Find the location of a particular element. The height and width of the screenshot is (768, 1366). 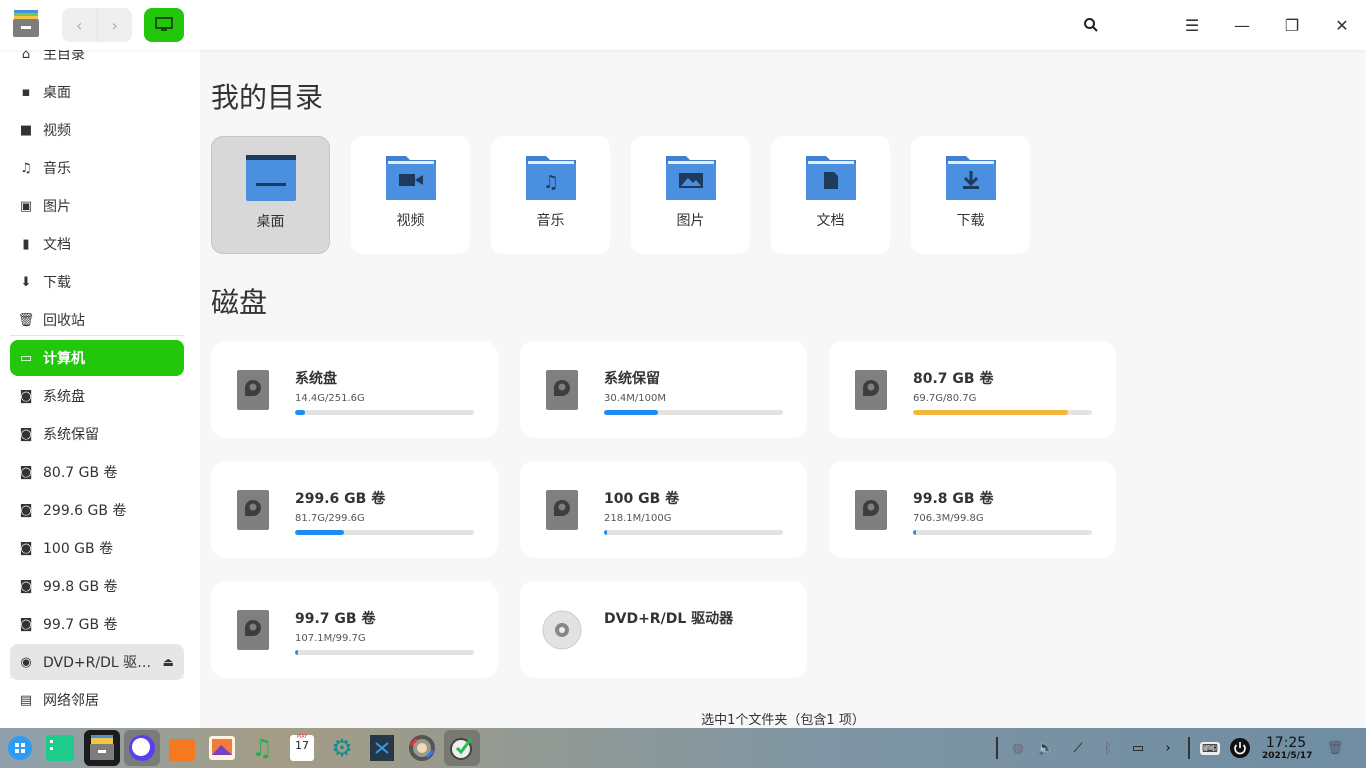

disk-usage-text: 107.1M/99.7G is located at coordinates (330, 638).